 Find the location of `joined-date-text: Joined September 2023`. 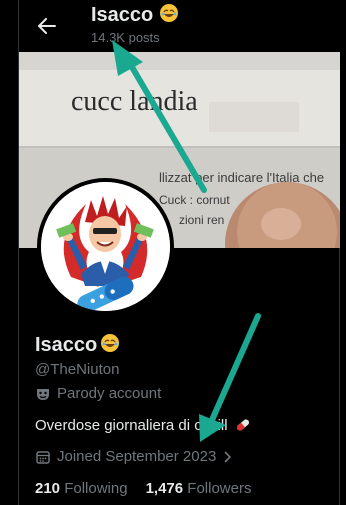

joined-date-text: Joined September 2023 is located at coordinates (137, 456).